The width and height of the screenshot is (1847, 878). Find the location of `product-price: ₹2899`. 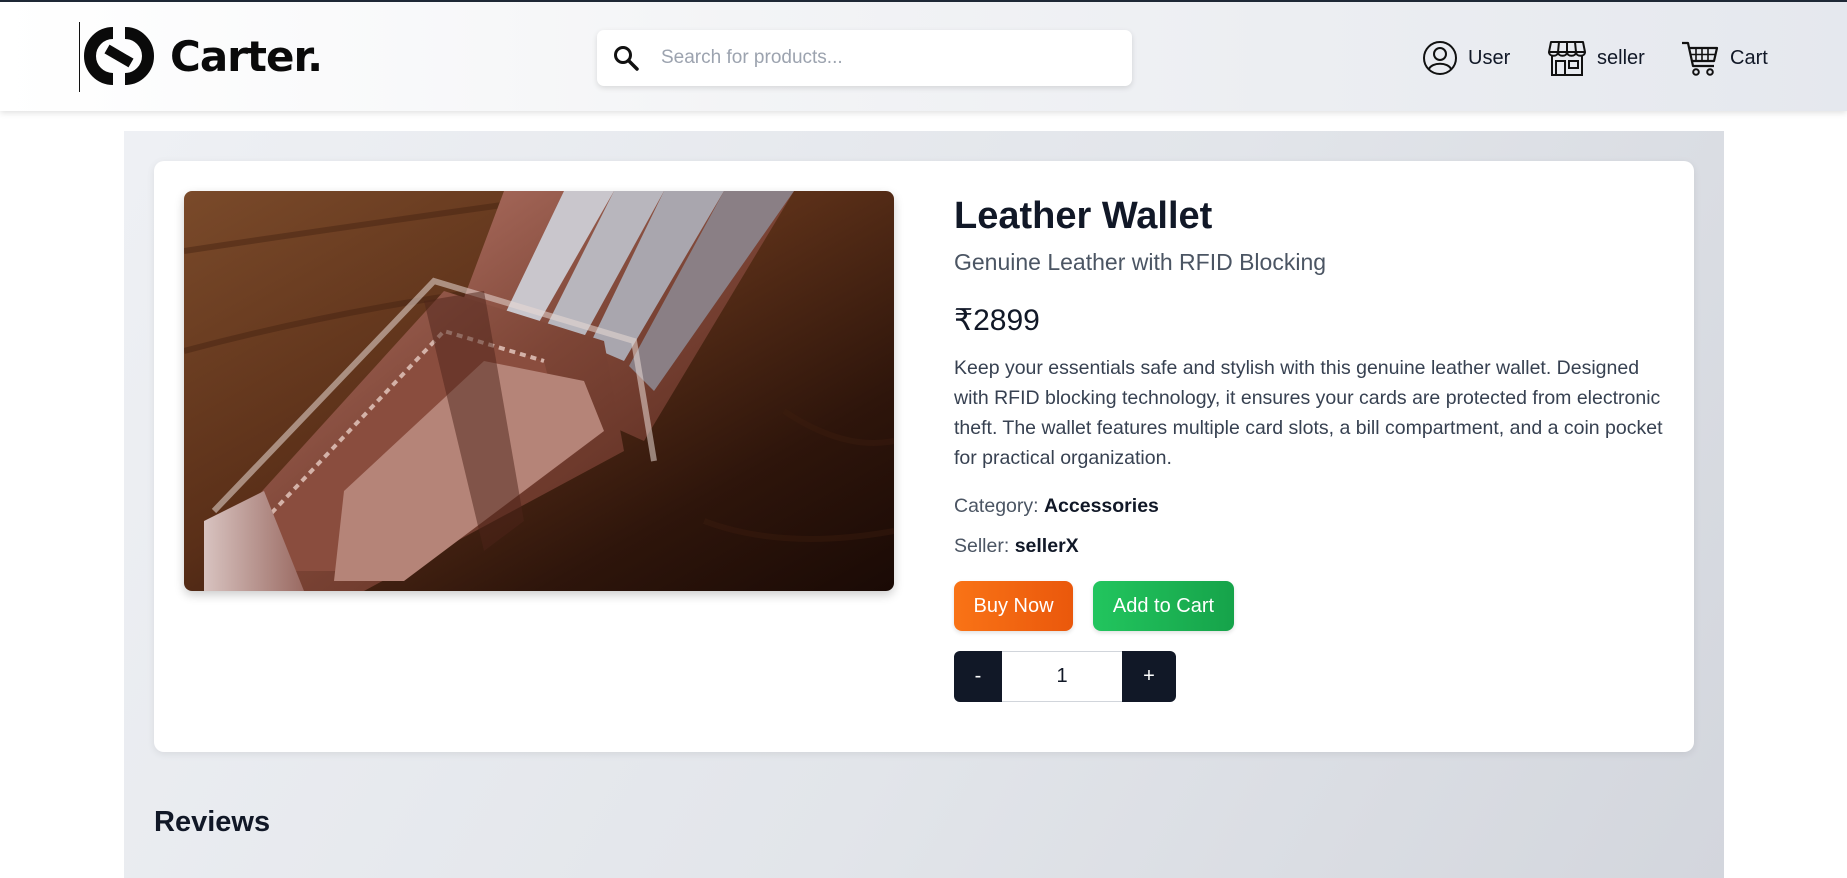

product-price: ₹2899 is located at coordinates (997, 320).